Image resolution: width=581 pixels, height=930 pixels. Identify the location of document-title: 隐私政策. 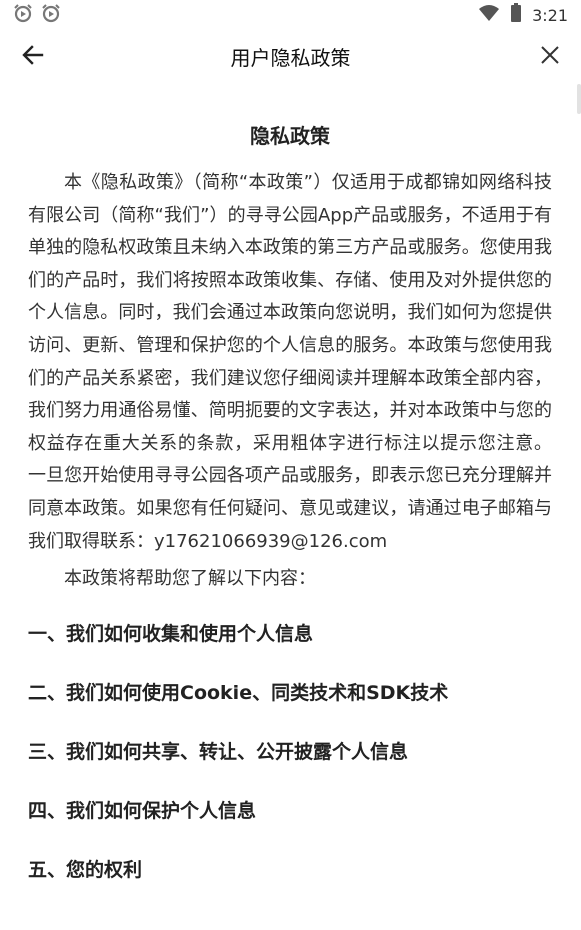
(290, 136).